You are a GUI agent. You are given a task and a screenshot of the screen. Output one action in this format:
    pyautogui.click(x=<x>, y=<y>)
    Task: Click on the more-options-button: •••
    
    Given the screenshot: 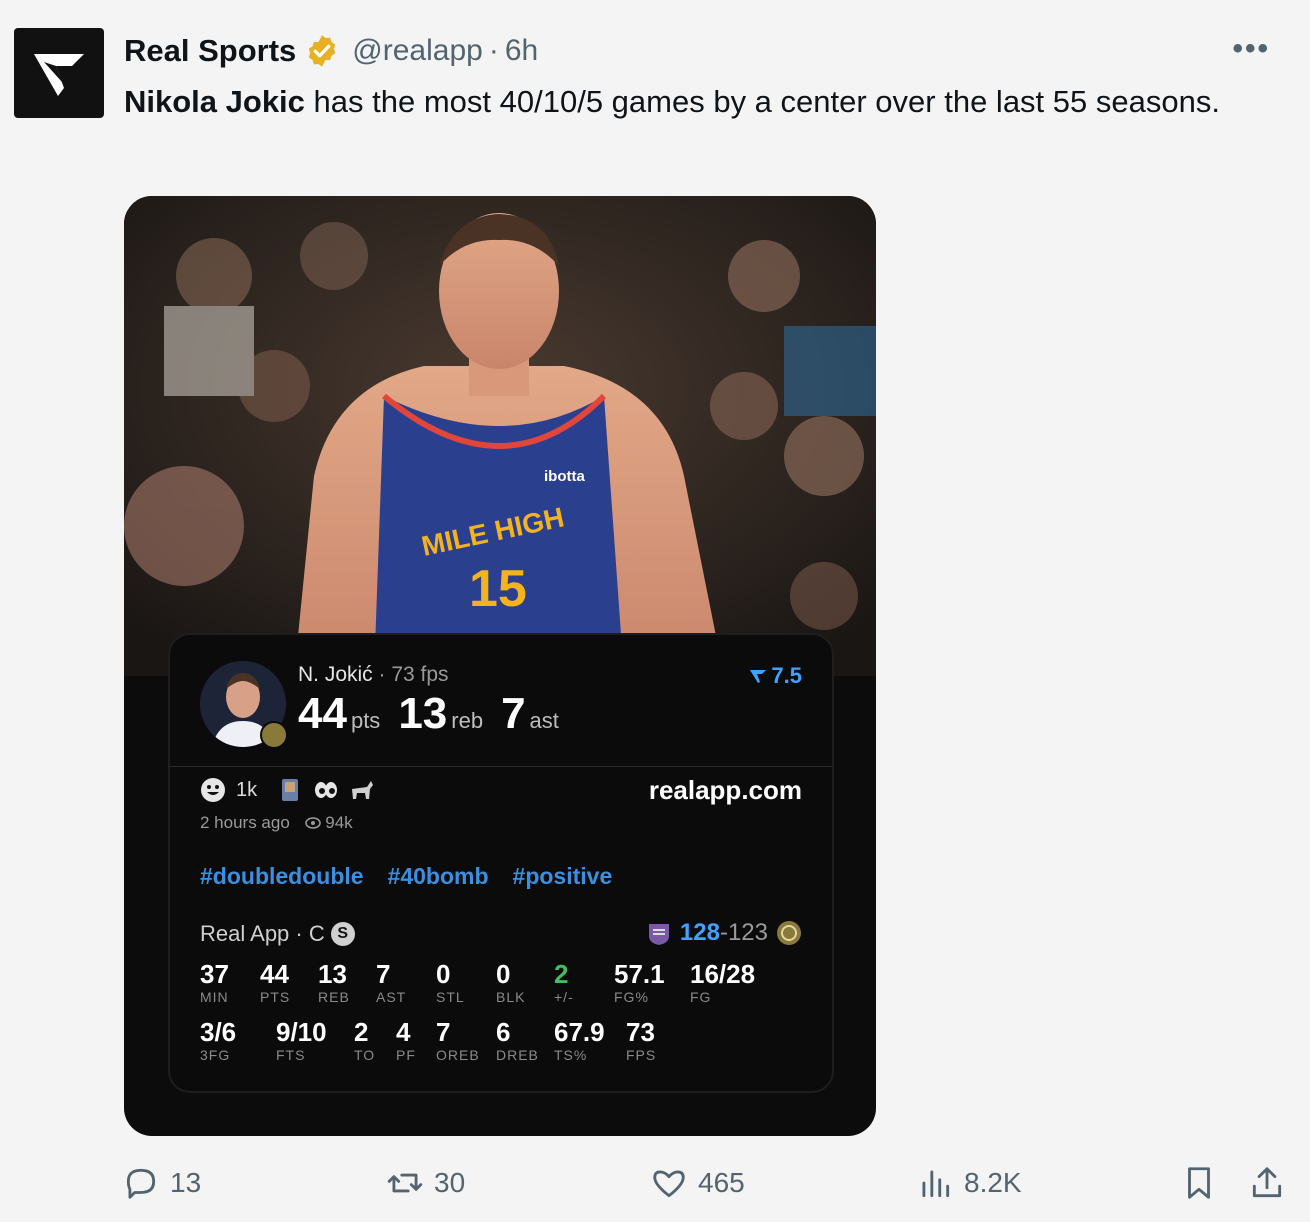 What is the action you would take?
    pyautogui.click(x=1251, y=49)
    